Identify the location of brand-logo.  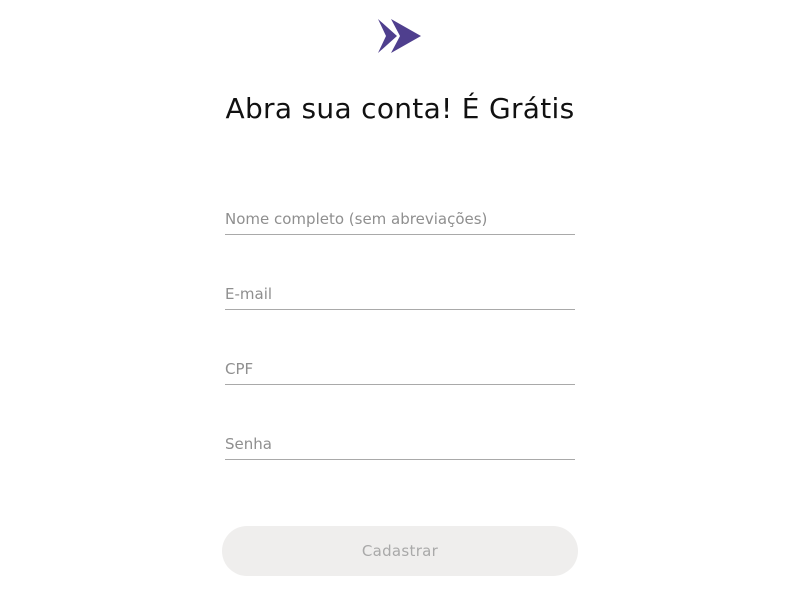
(400, 36).